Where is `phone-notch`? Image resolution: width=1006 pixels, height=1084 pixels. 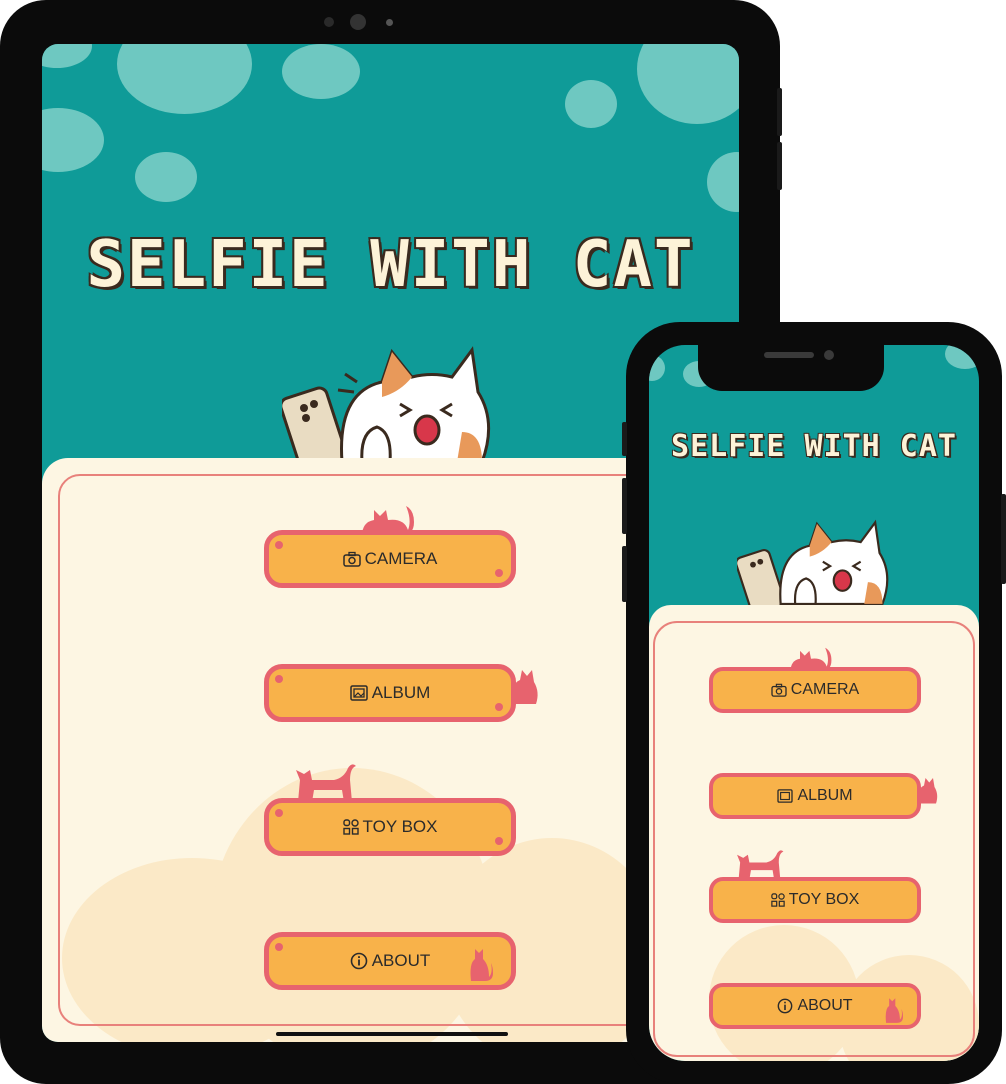
phone-notch is located at coordinates (791, 368).